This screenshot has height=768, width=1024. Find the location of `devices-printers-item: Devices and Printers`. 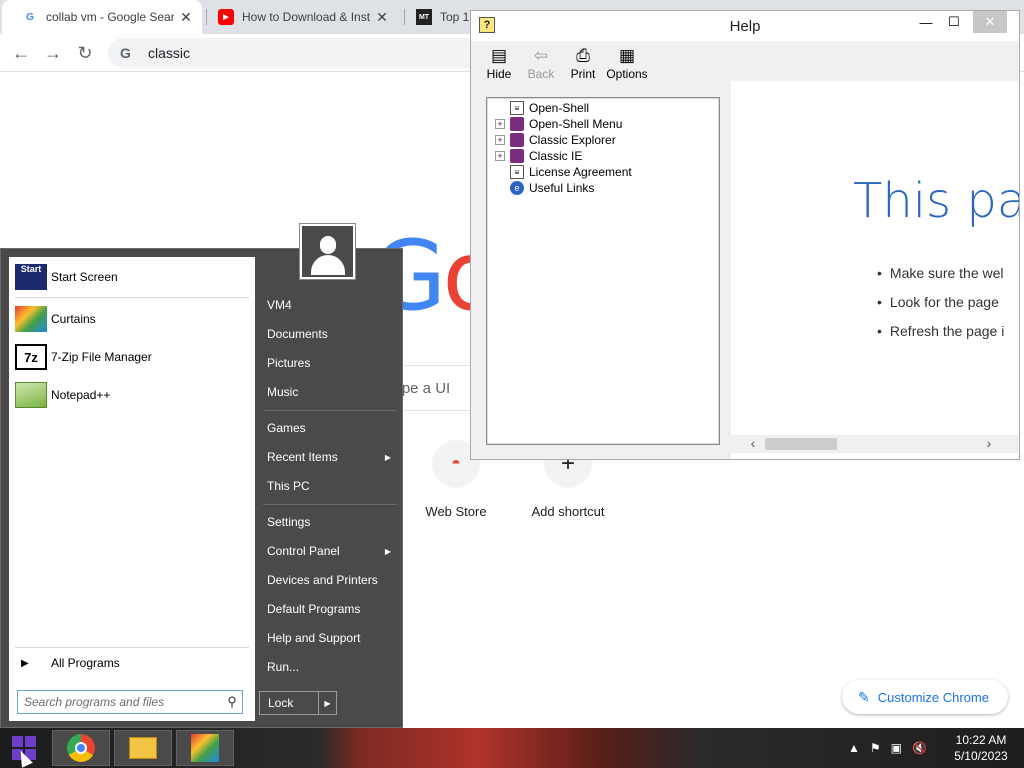

devices-printers-item: Devices and Printers is located at coordinates (329, 580).